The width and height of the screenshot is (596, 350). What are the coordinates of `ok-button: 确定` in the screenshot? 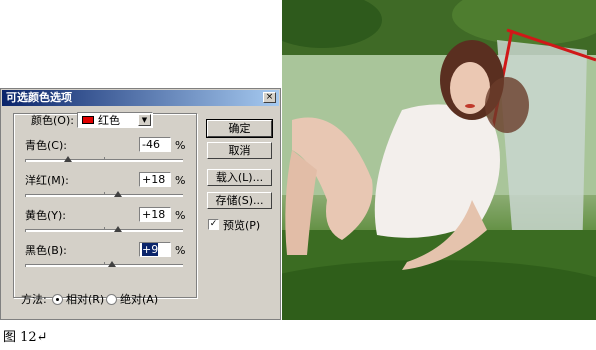 It's located at (239, 128).